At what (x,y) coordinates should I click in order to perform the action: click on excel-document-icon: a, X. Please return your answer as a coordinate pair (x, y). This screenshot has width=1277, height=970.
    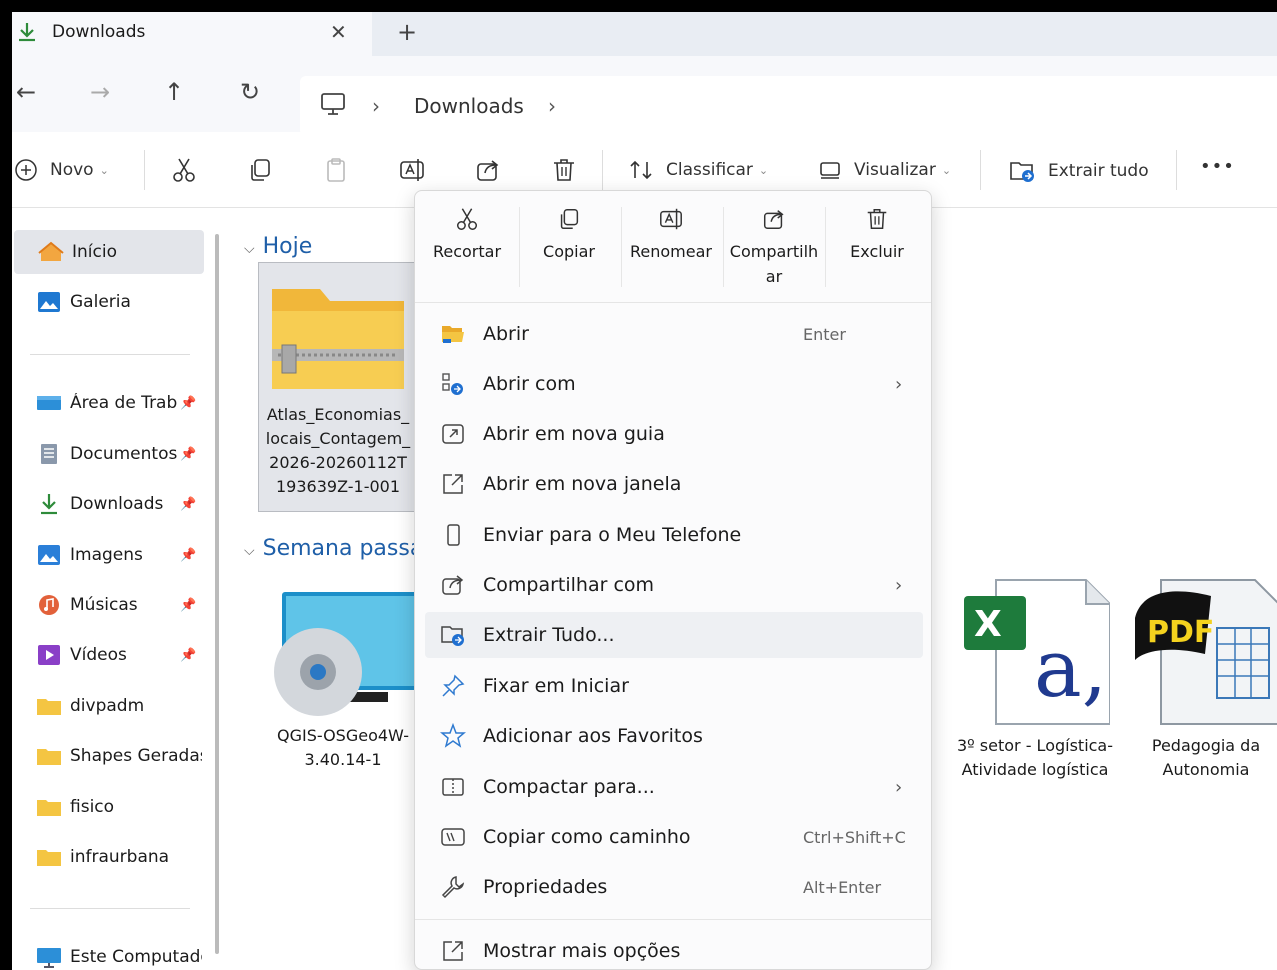
    Looking at the image, I should click on (1037, 652).